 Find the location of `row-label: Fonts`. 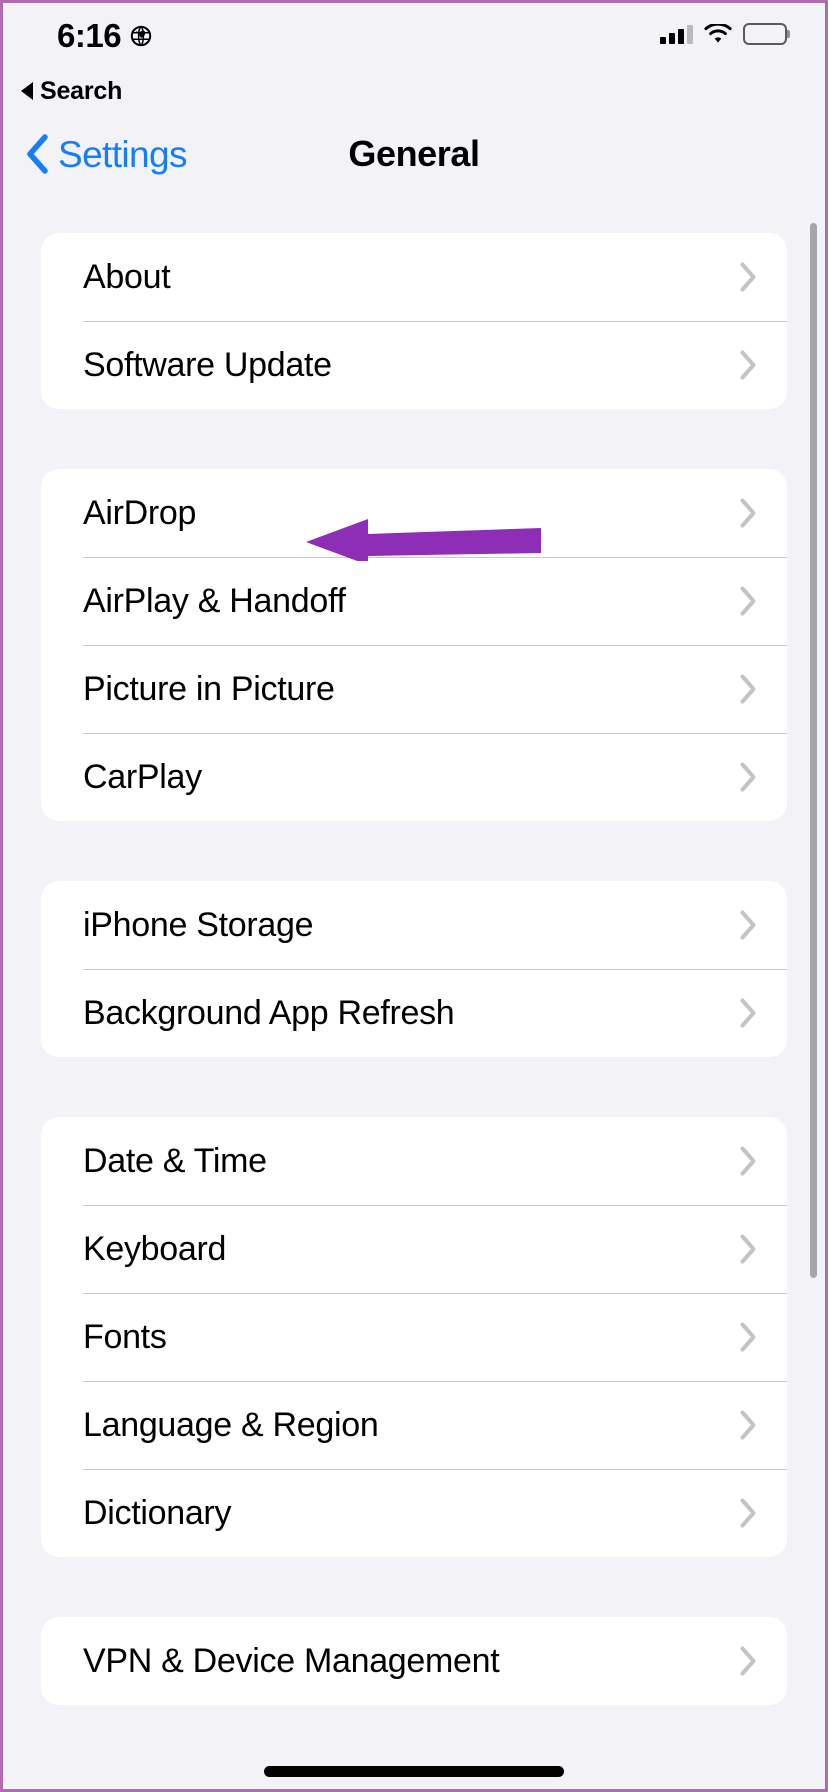

row-label: Fonts is located at coordinates (125, 1337).